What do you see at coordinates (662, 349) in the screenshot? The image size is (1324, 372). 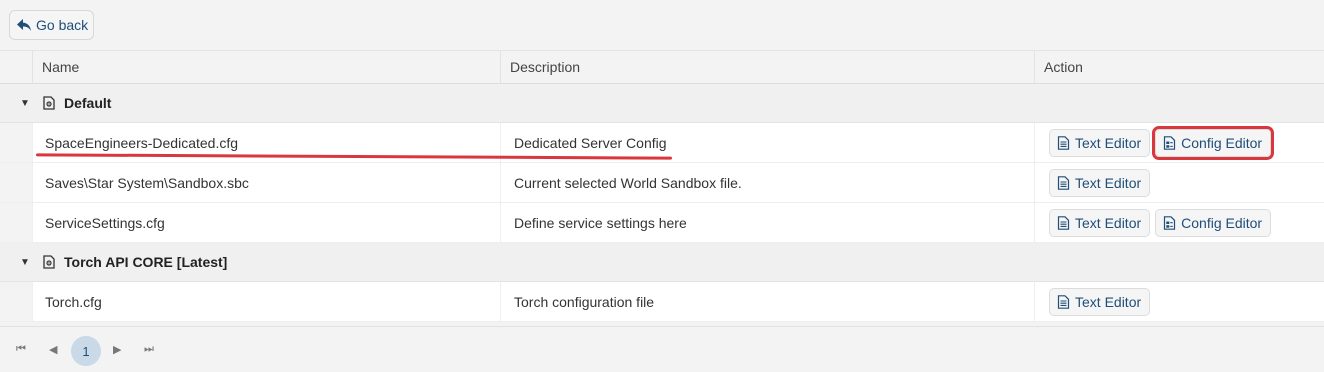 I see `pagination-bar: ⏮ ◀ 1 ▶ ⏭` at bounding box center [662, 349].